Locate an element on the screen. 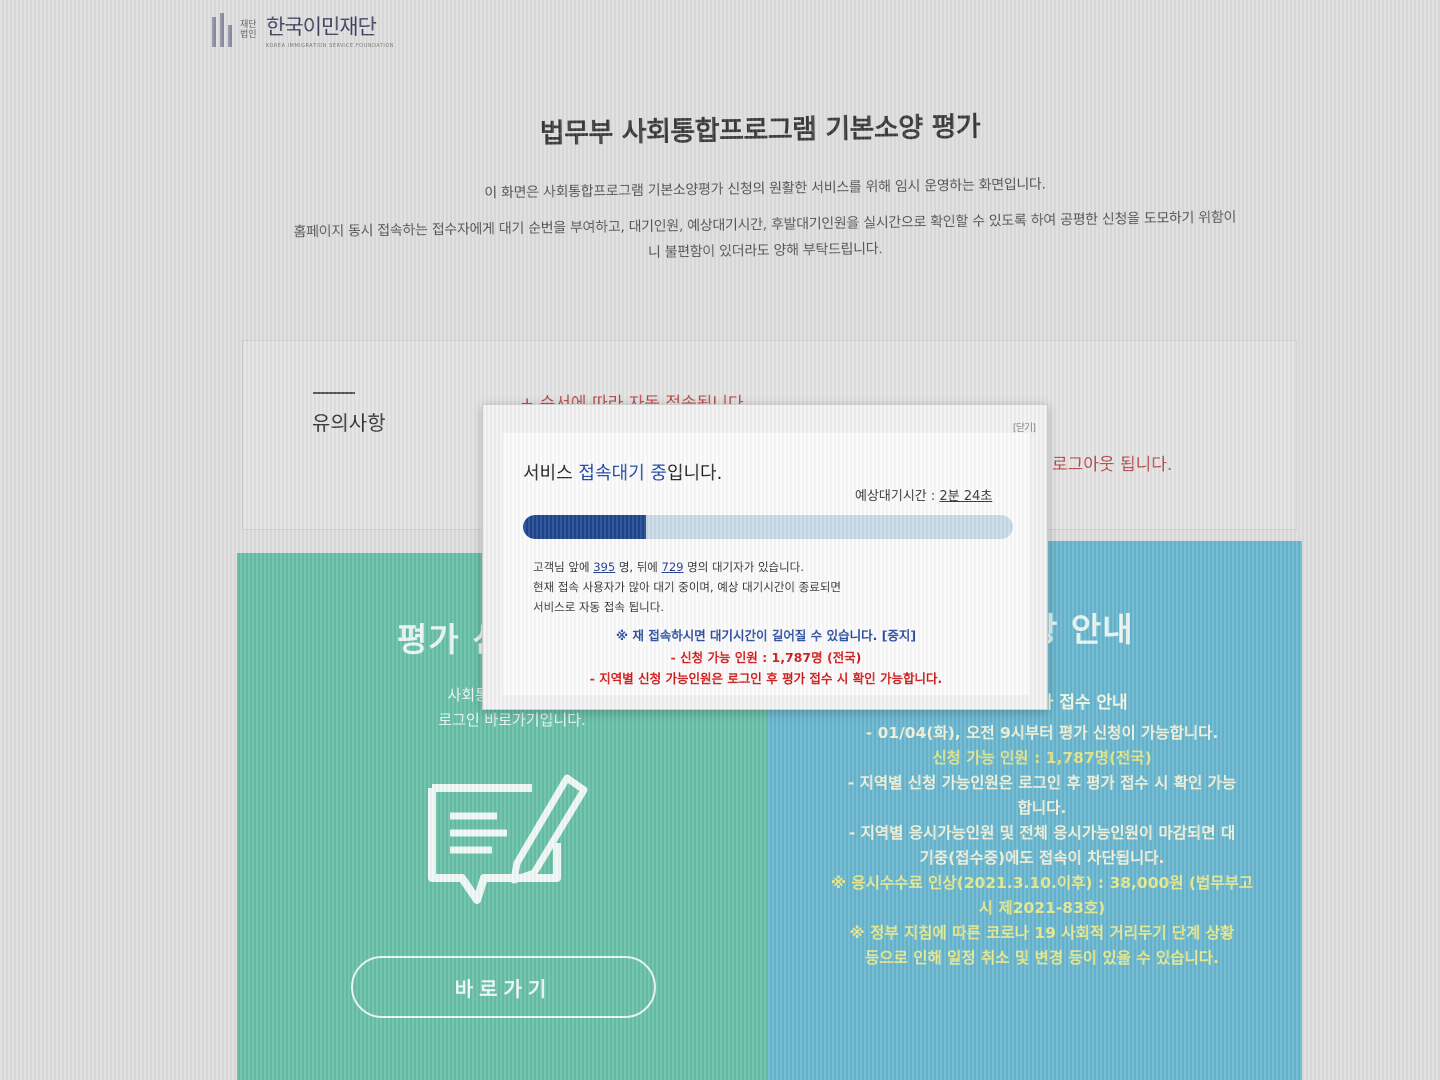 The image size is (1440, 1080). go-button: 바로가기 is located at coordinates (503, 987).